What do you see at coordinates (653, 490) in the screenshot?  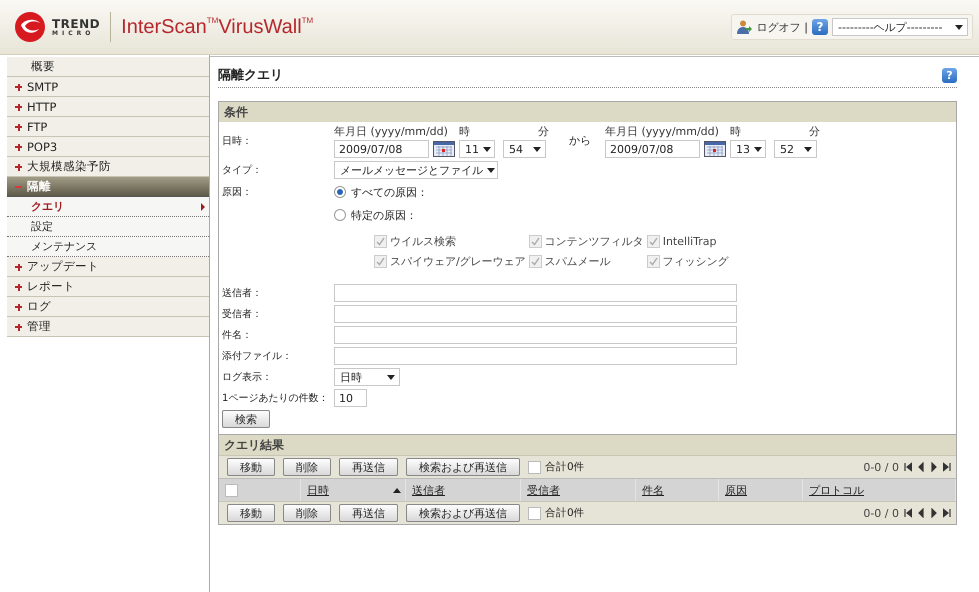 I see `column-header: 件名` at bounding box center [653, 490].